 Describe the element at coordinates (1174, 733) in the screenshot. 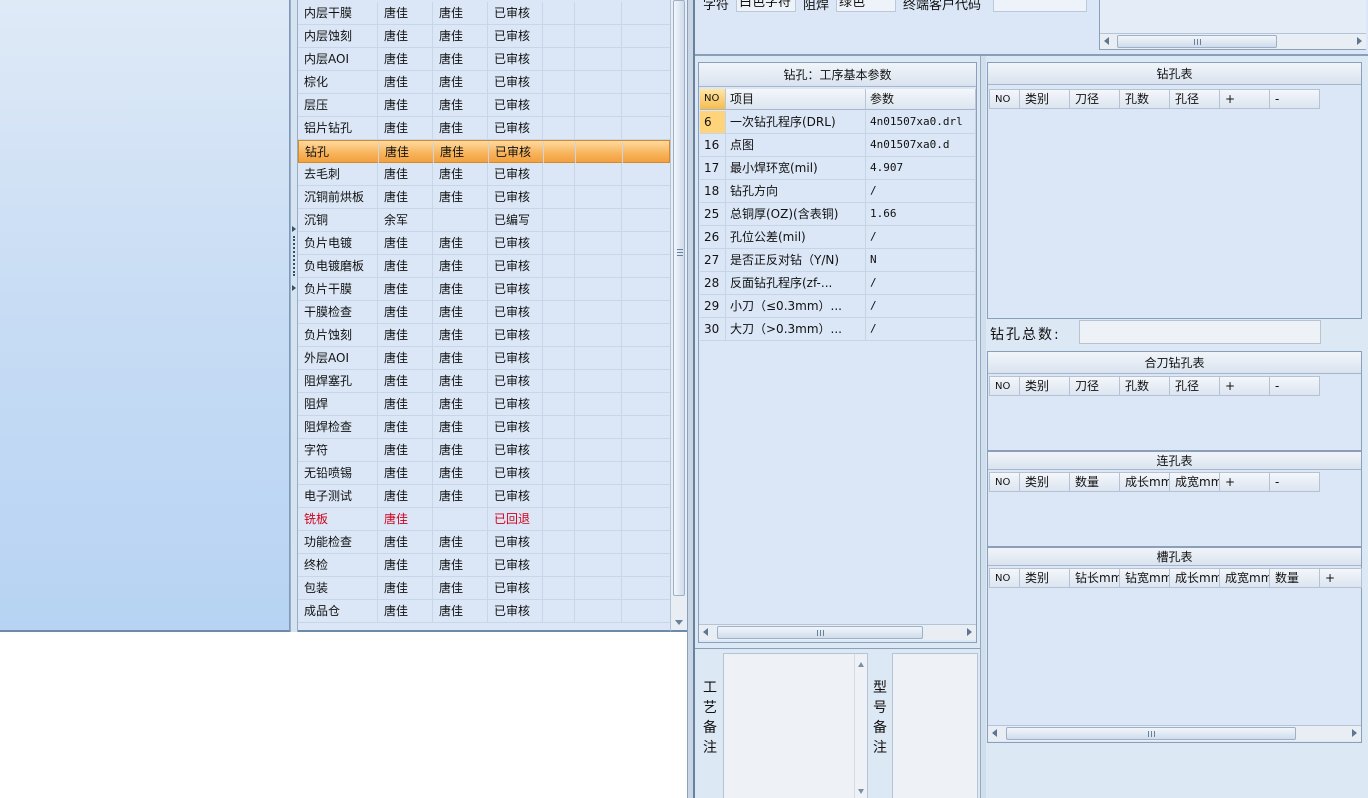

I see `slot-table-hscroll` at that location.